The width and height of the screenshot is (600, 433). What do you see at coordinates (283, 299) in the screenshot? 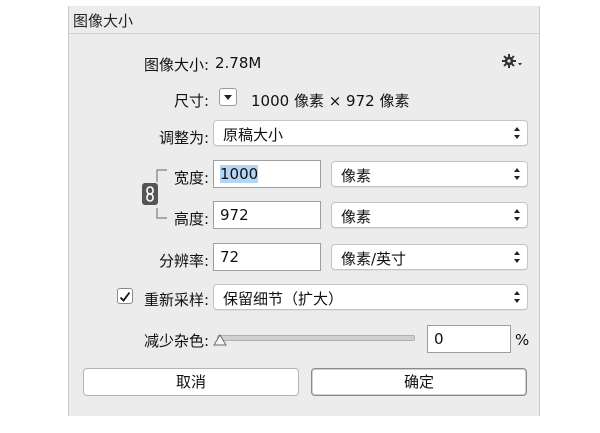
I see `resample-method: 保留细节（扩大）` at bounding box center [283, 299].